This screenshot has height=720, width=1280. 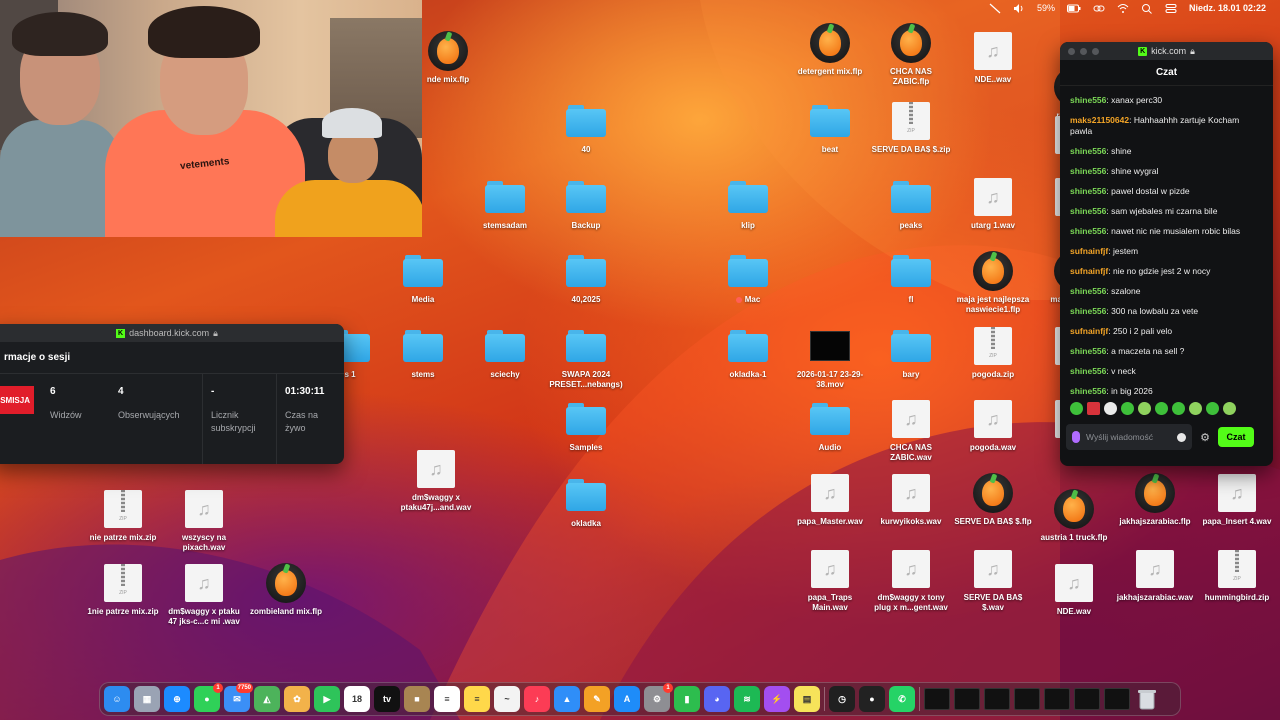 What do you see at coordinates (807, 699) in the screenshot?
I see `stickies-app-icon: ▤` at bounding box center [807, 699].